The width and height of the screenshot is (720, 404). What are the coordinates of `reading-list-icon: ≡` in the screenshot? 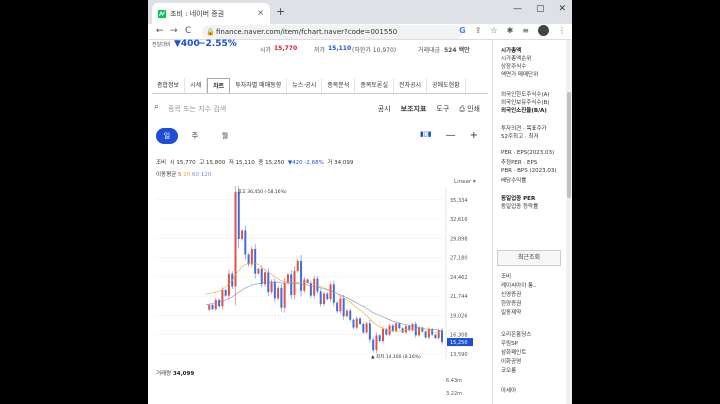 It's located at (525, 30).